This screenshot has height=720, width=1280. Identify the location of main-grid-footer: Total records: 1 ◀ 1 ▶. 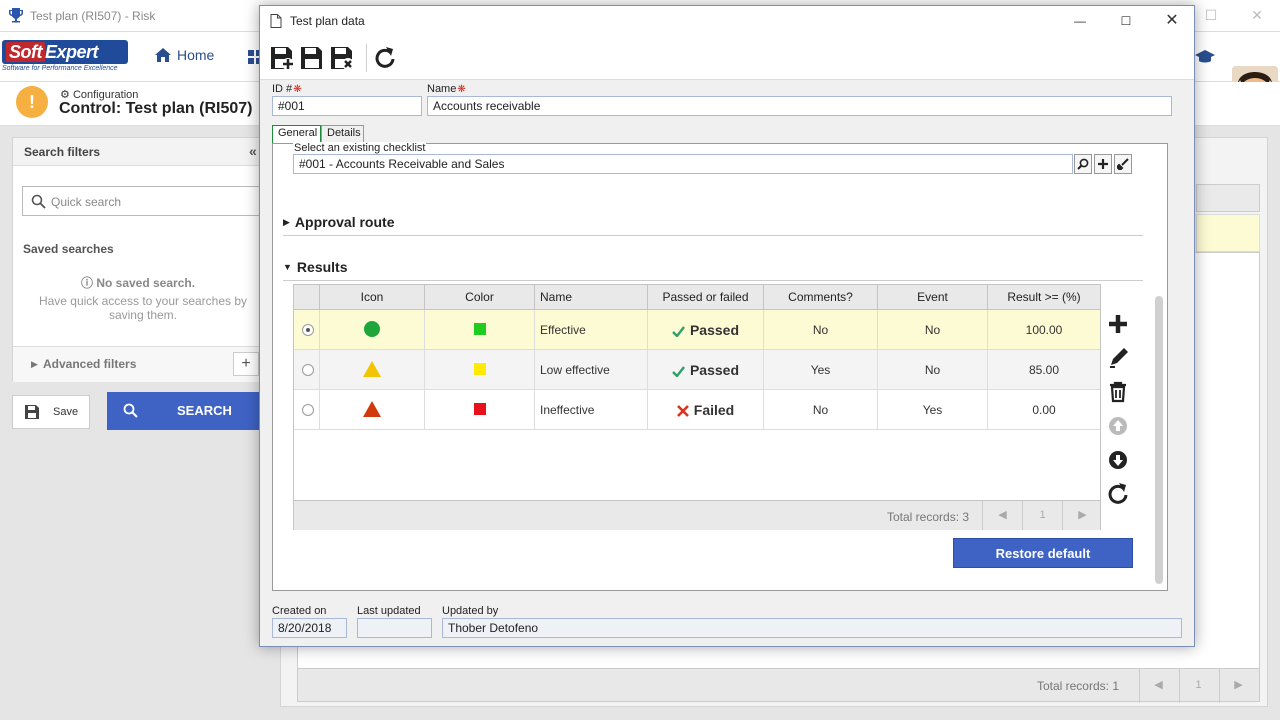
(778, 685).